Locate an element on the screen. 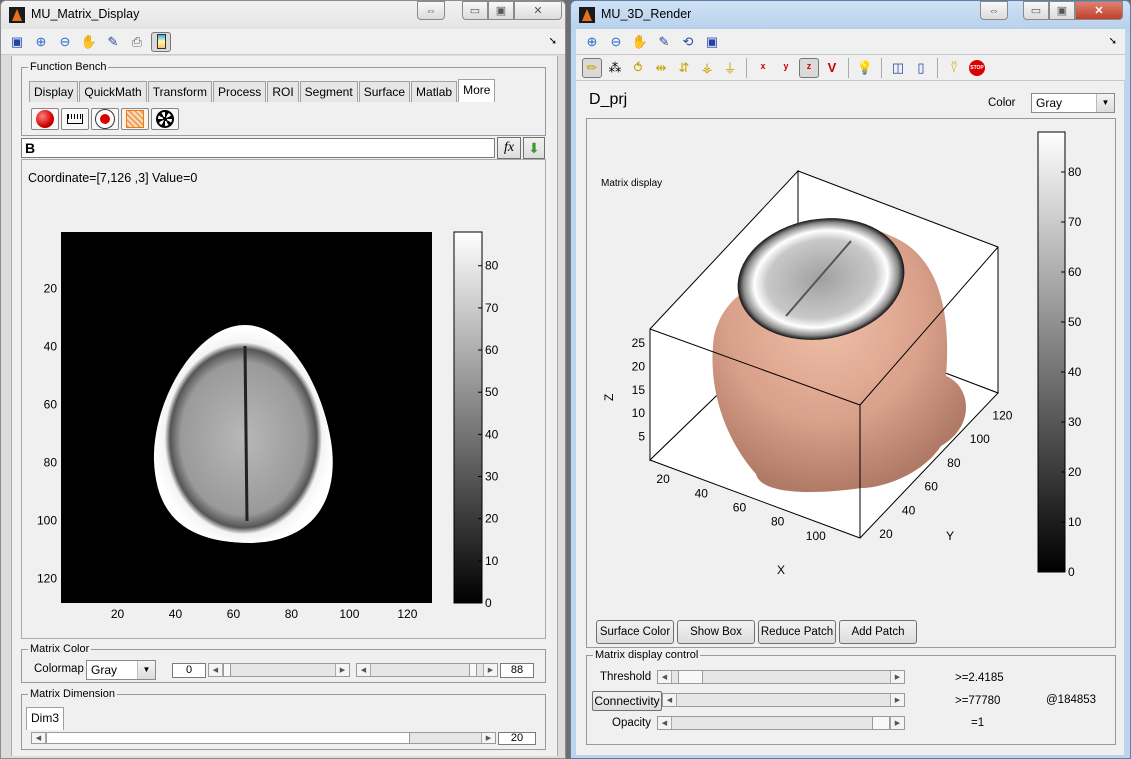  tab-roi: ROI is located at coordinates (283, 91).